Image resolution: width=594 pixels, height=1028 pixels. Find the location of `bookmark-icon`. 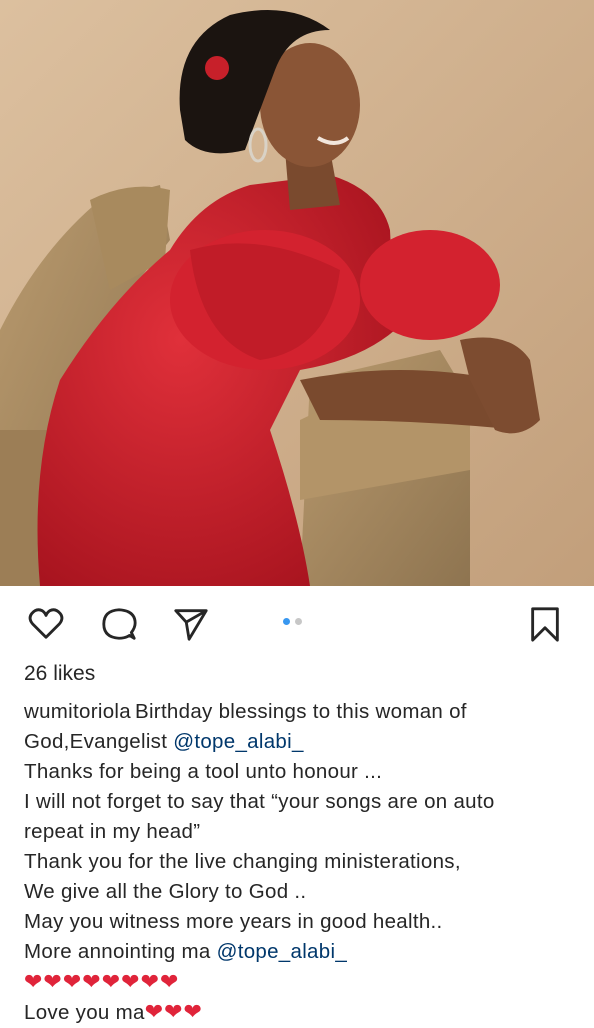

bookmark-icon is located at coordinates (545, 624).